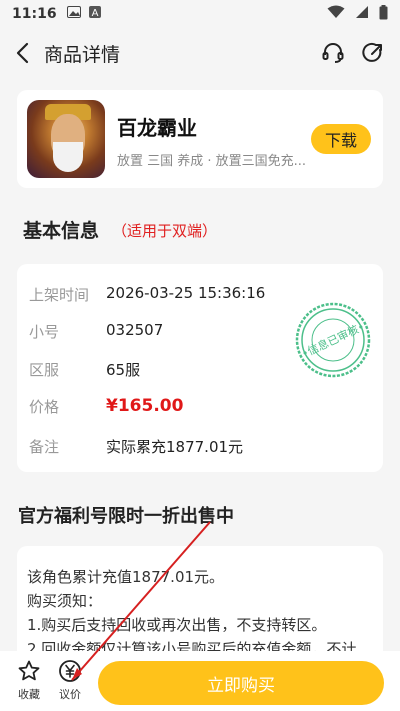  Describe the element at coordinates (59, 295) in the screenshot. I see `info-label: 上架时间` at that location.